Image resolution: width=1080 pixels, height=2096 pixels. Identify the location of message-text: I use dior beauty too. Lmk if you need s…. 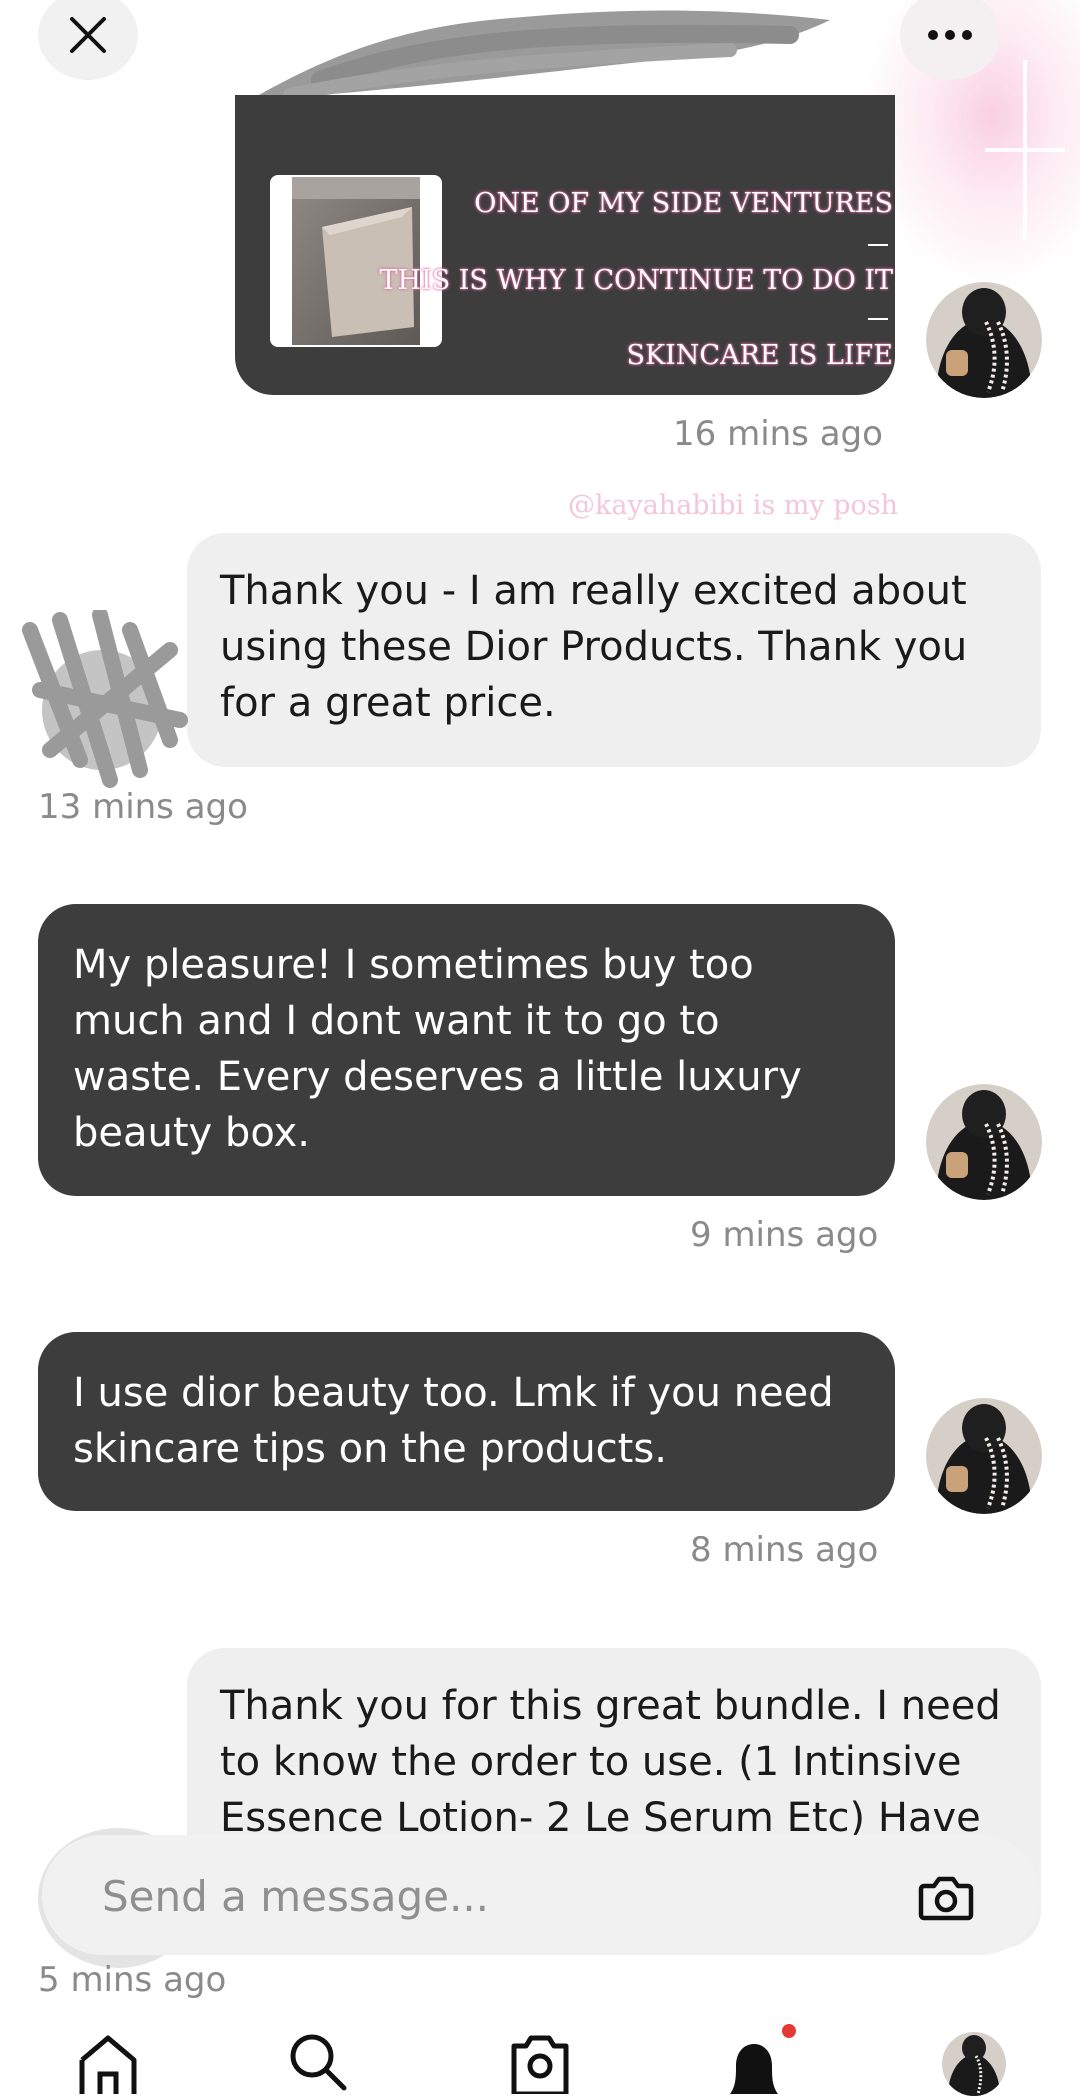
(453, 1421).